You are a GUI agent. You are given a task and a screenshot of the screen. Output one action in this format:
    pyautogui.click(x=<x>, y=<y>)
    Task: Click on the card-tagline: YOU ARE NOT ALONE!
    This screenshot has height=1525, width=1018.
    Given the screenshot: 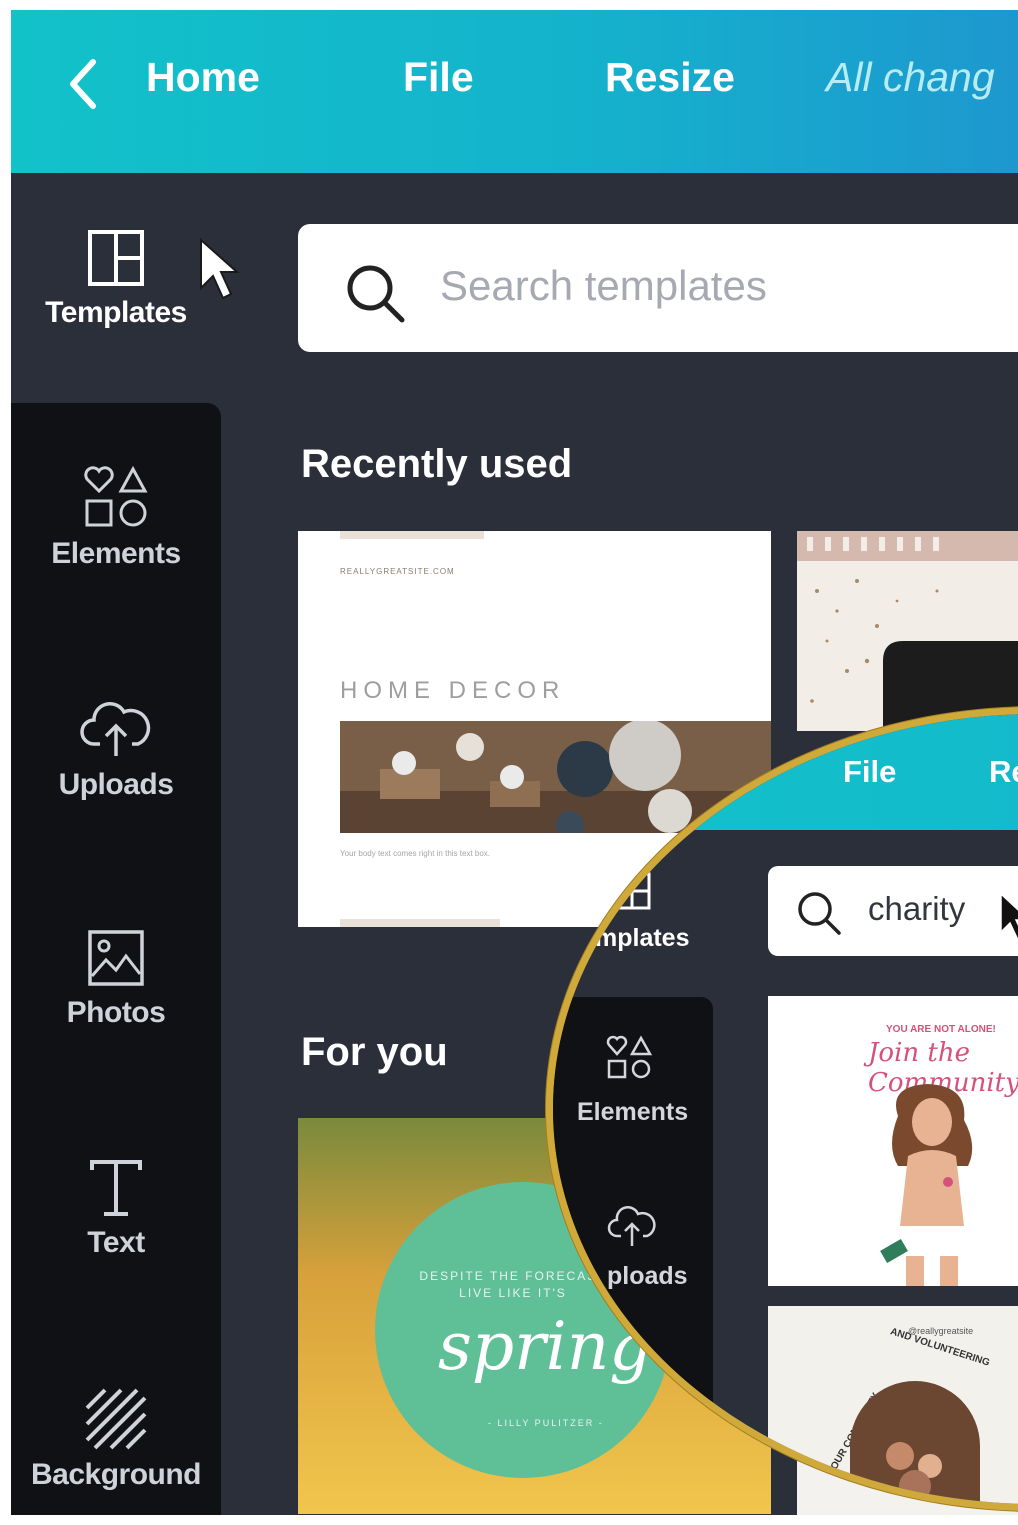 What is the action you would take?
    pyautogui.click(x=941, y=1029)
    